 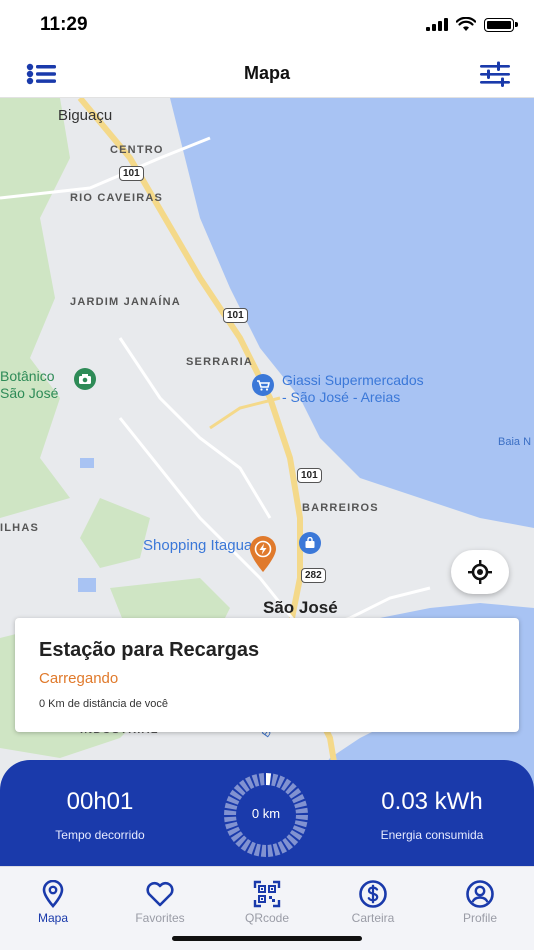 I want to click on tab-qrcode: QRcode, so click(x=267, y=902).